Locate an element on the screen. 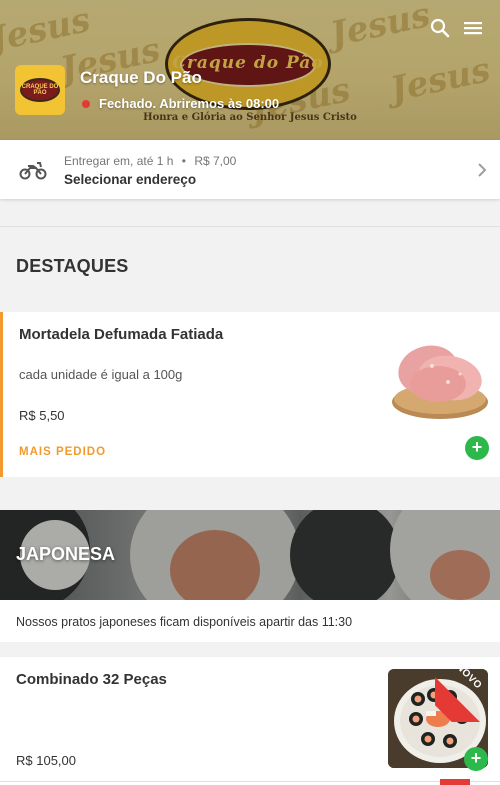 The width and height of the screenshot is (500, 785). select-address-link: Selecionar endereço is located at coordinates (130, 179).